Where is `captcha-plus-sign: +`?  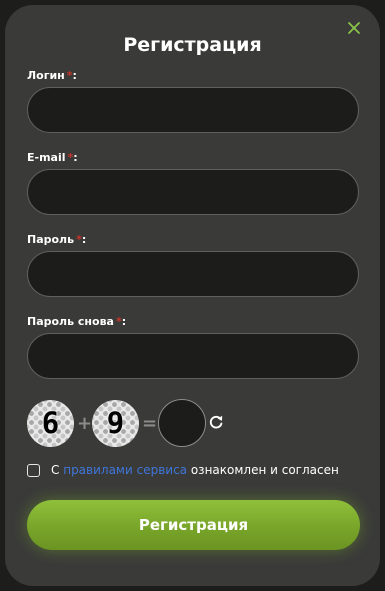 captcha-plus-sign: + is located at coordinates (85, 423).